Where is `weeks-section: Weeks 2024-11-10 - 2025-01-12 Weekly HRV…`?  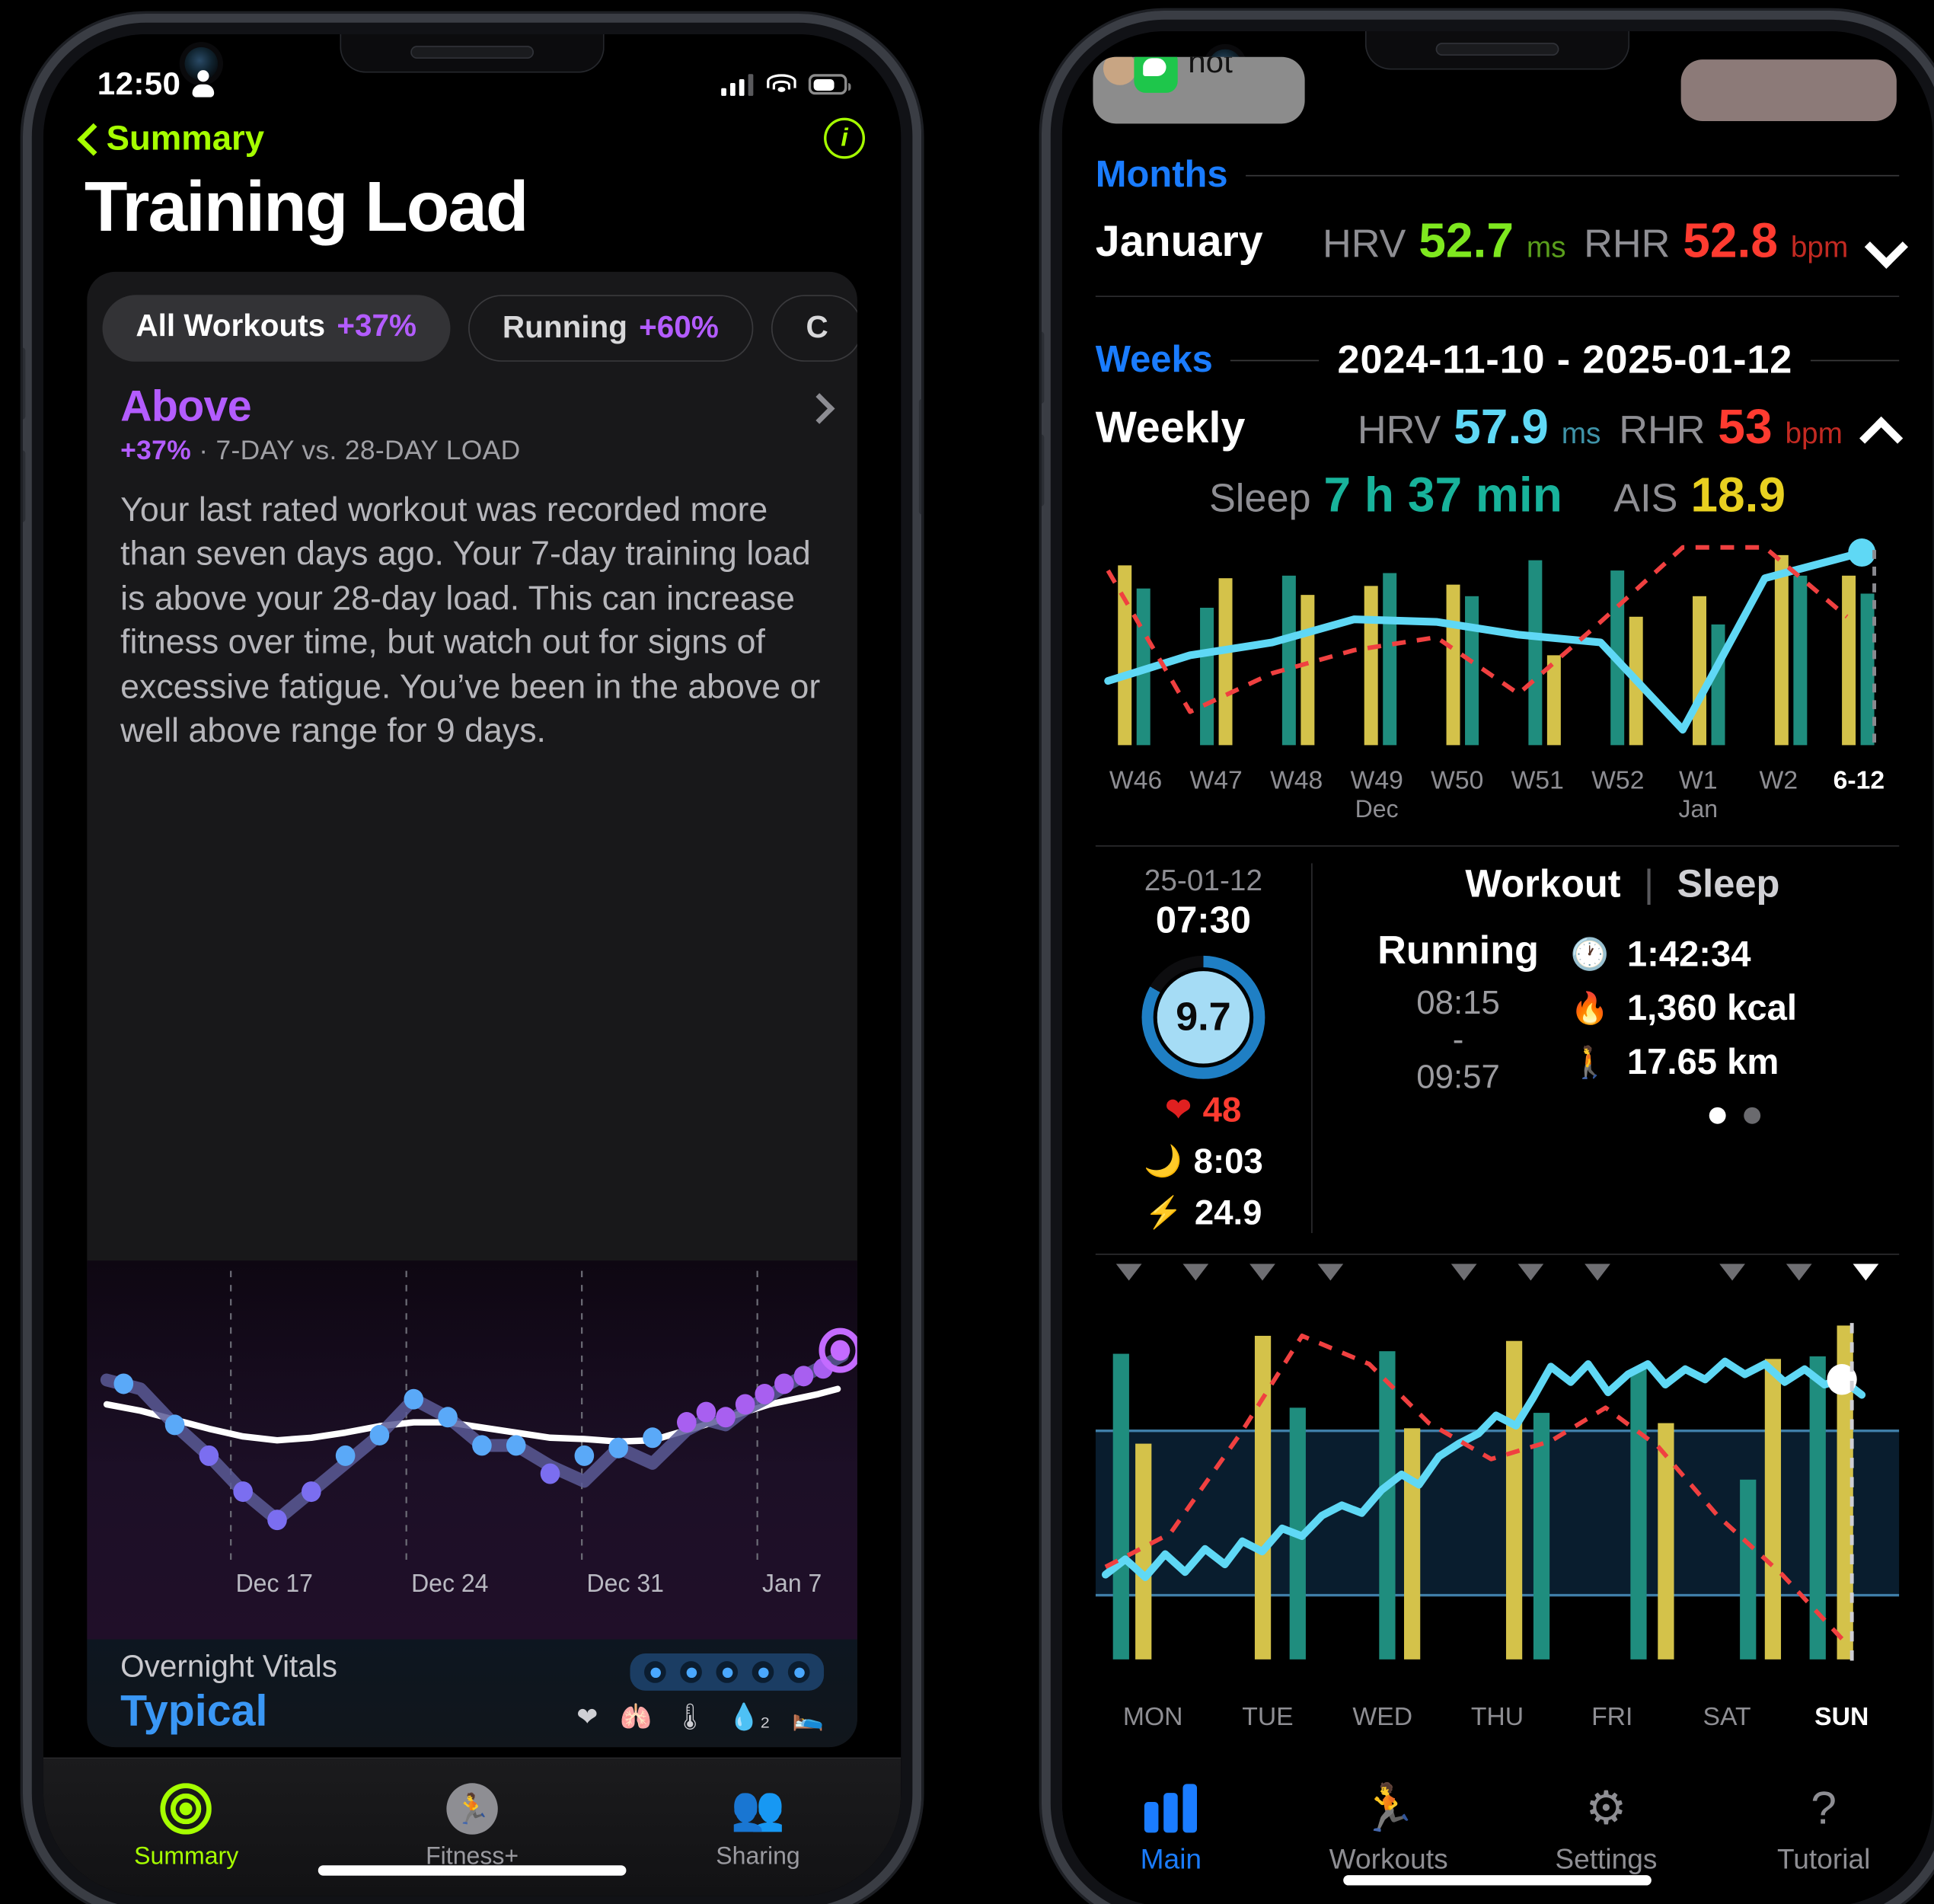
weeks-section: Weeks 2024-11-10 - 2025-01-12 Weekly HRV… is located at coordinates (1497, 592).